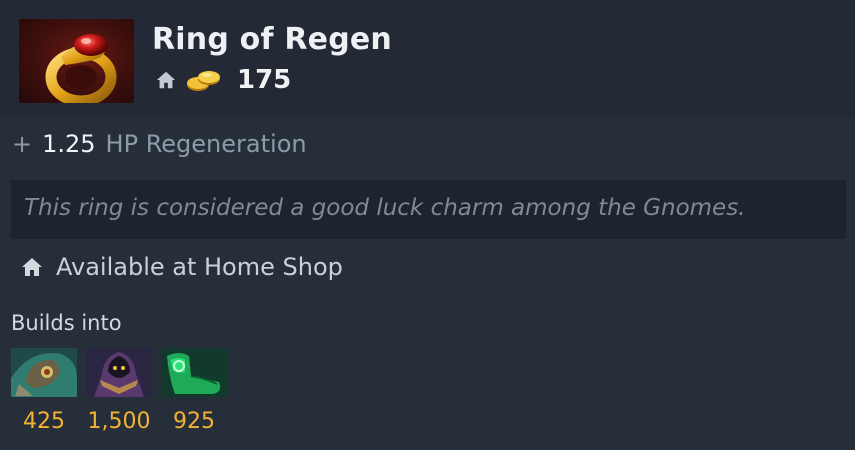 The height and width of the screenshot is (450, 855). I want to click on item-cost-value: 175, so click(264, 80).